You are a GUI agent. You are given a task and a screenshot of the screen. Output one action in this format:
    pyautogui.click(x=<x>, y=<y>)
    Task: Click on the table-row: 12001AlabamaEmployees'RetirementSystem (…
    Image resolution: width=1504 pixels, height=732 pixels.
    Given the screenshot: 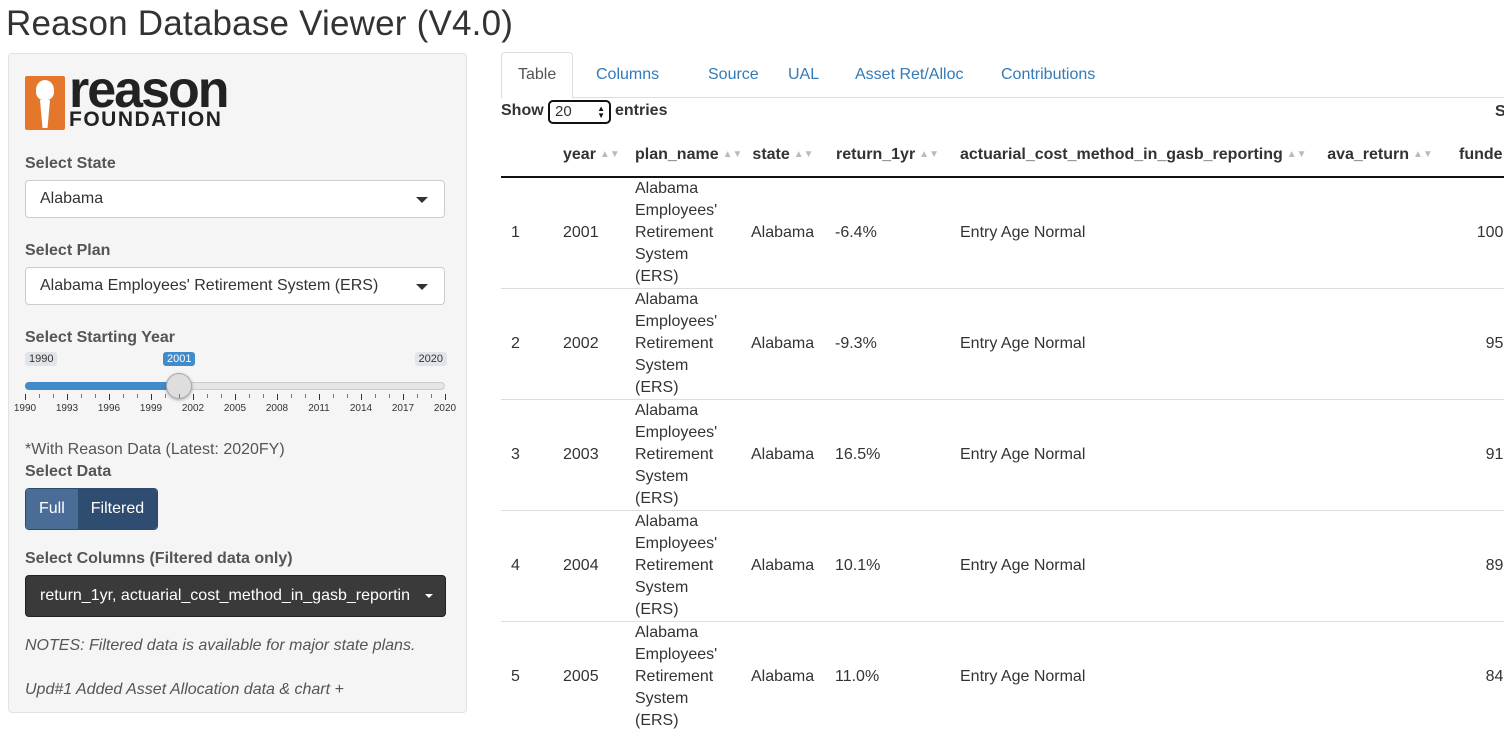 What is the action you would take?
    pyautogui.click(x=1002, y=233)
    